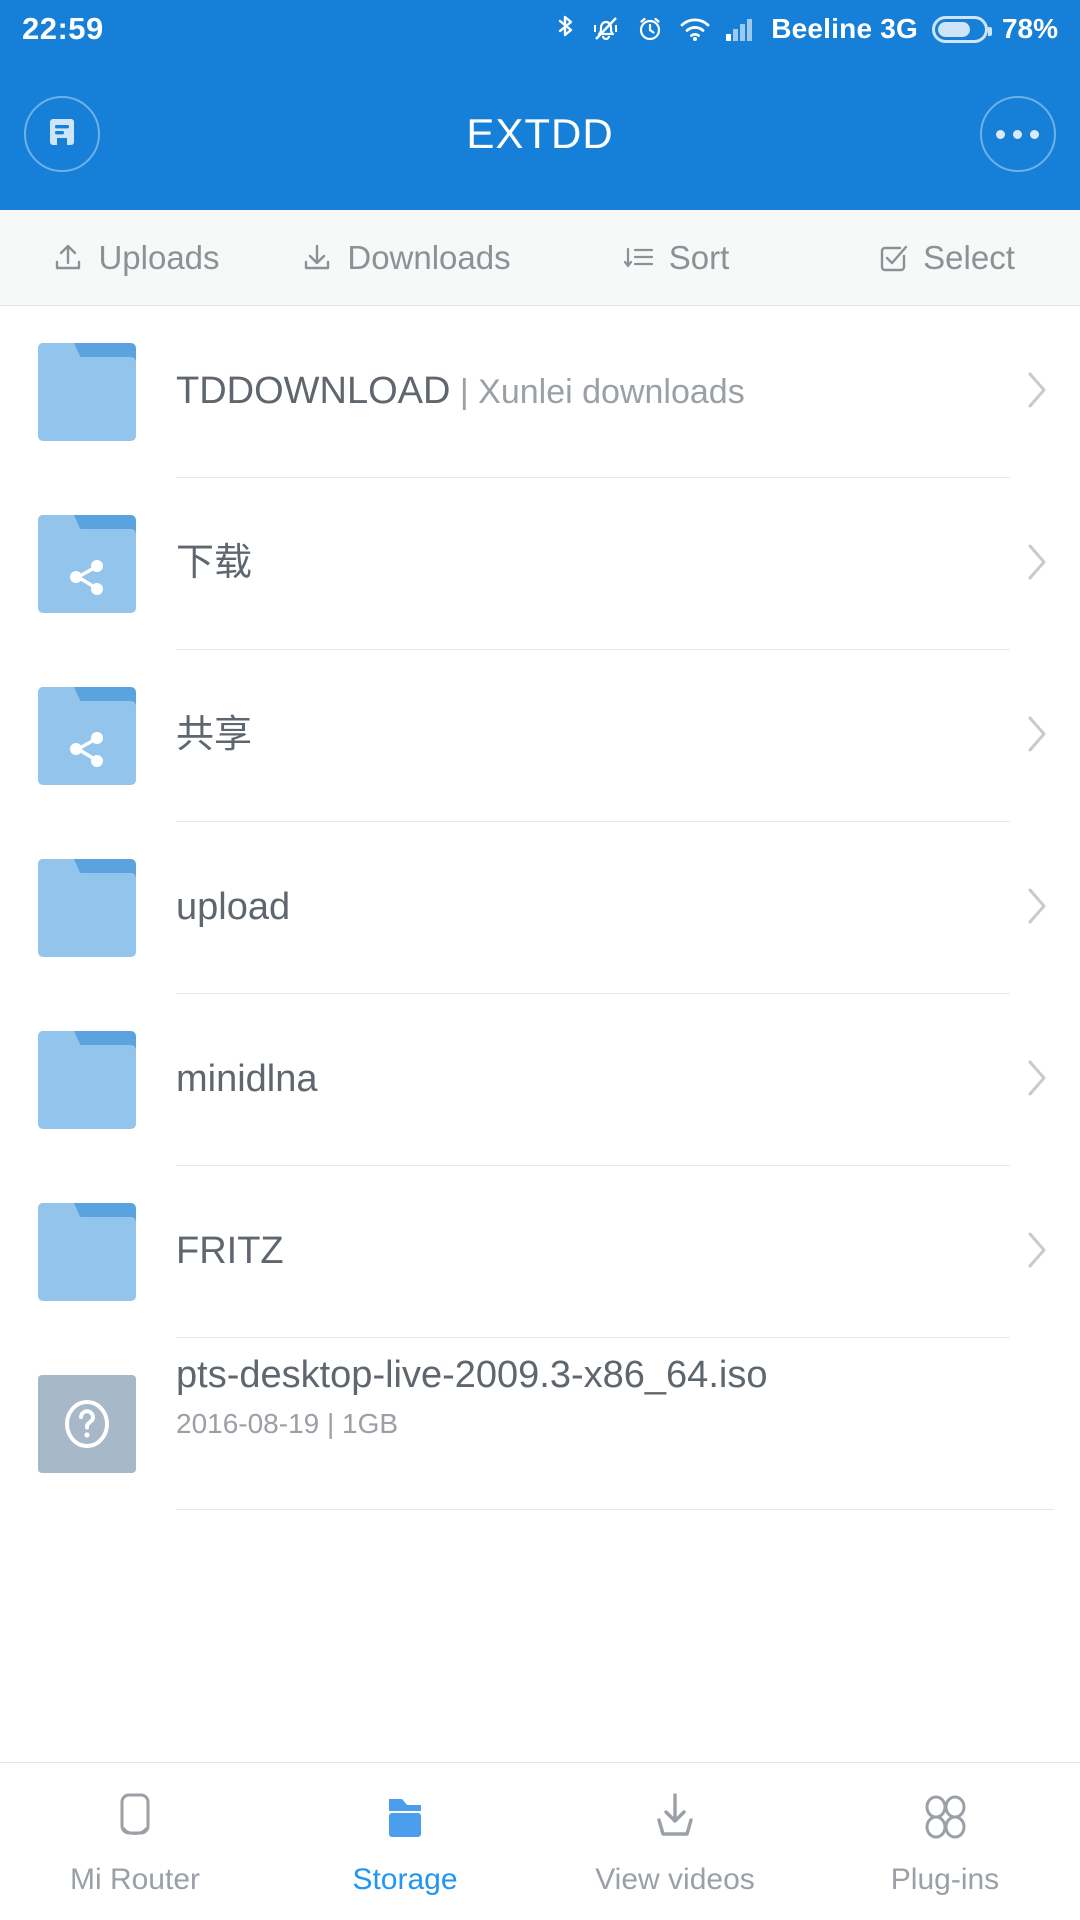 The image size is (1080, 1920). Describe the element at coordinates (135, 1879) in the screenshot. I see `nav-label: Mi Router` at that location.